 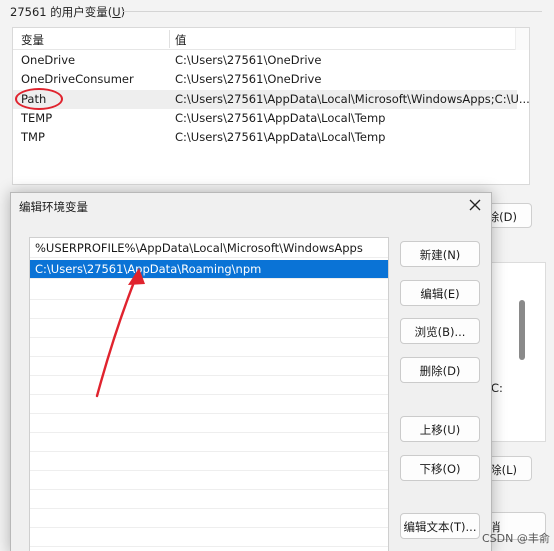 I want to click on move-up-button: 上移(U), so click(x=440, y=429).